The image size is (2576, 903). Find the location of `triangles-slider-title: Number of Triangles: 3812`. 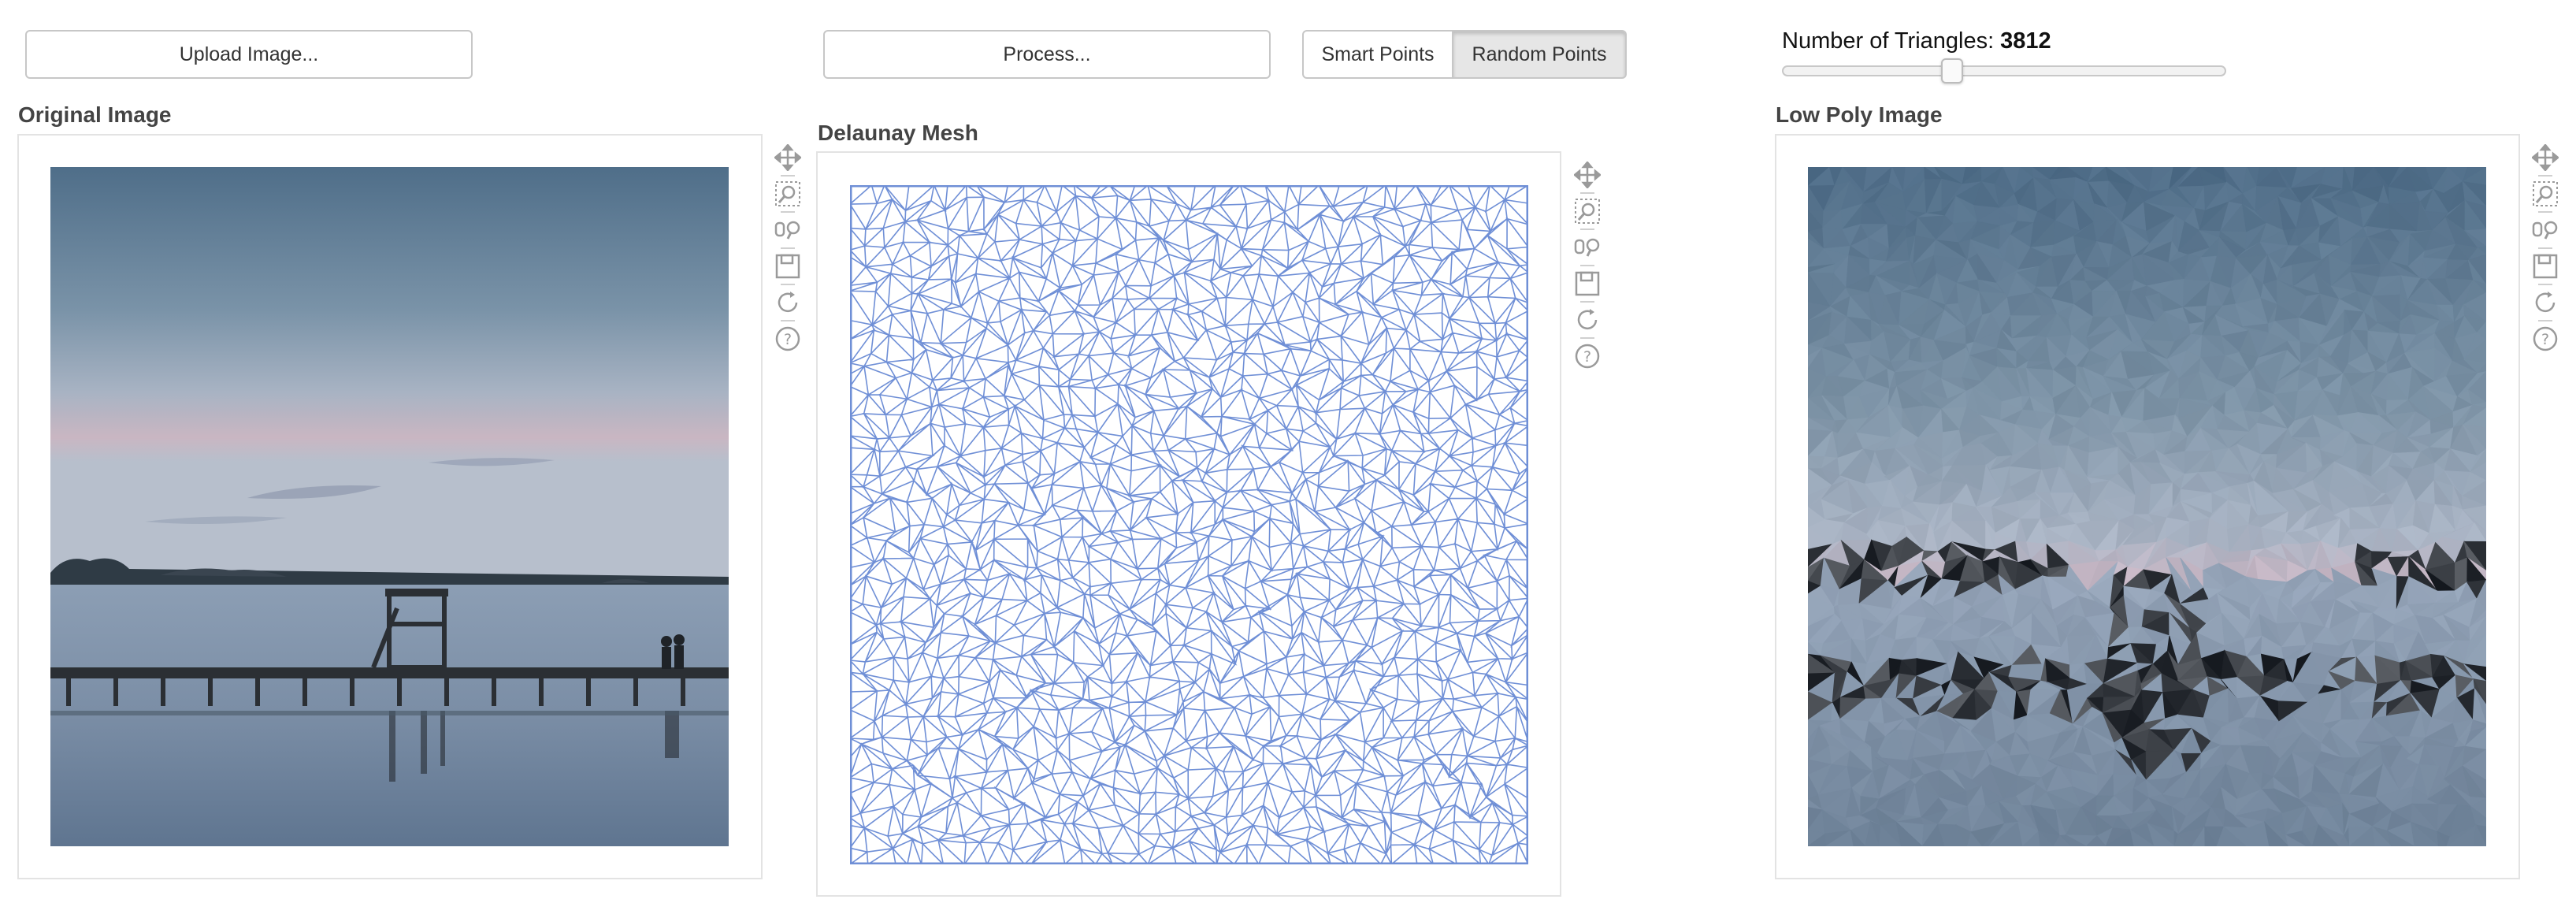

triangles-slider-title: Number of Triangles: 3812 is located at coordinates (1916, 41).